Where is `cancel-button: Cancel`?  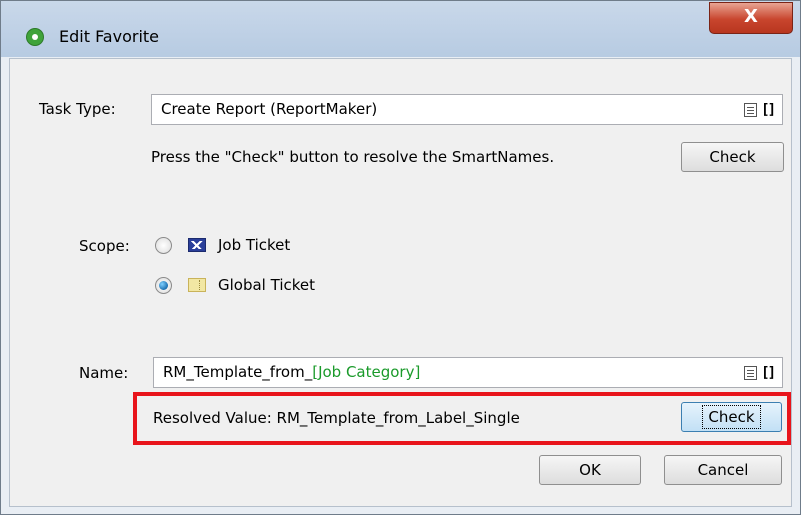 cancel-button: Cancel is located at coordinates (723, 470).